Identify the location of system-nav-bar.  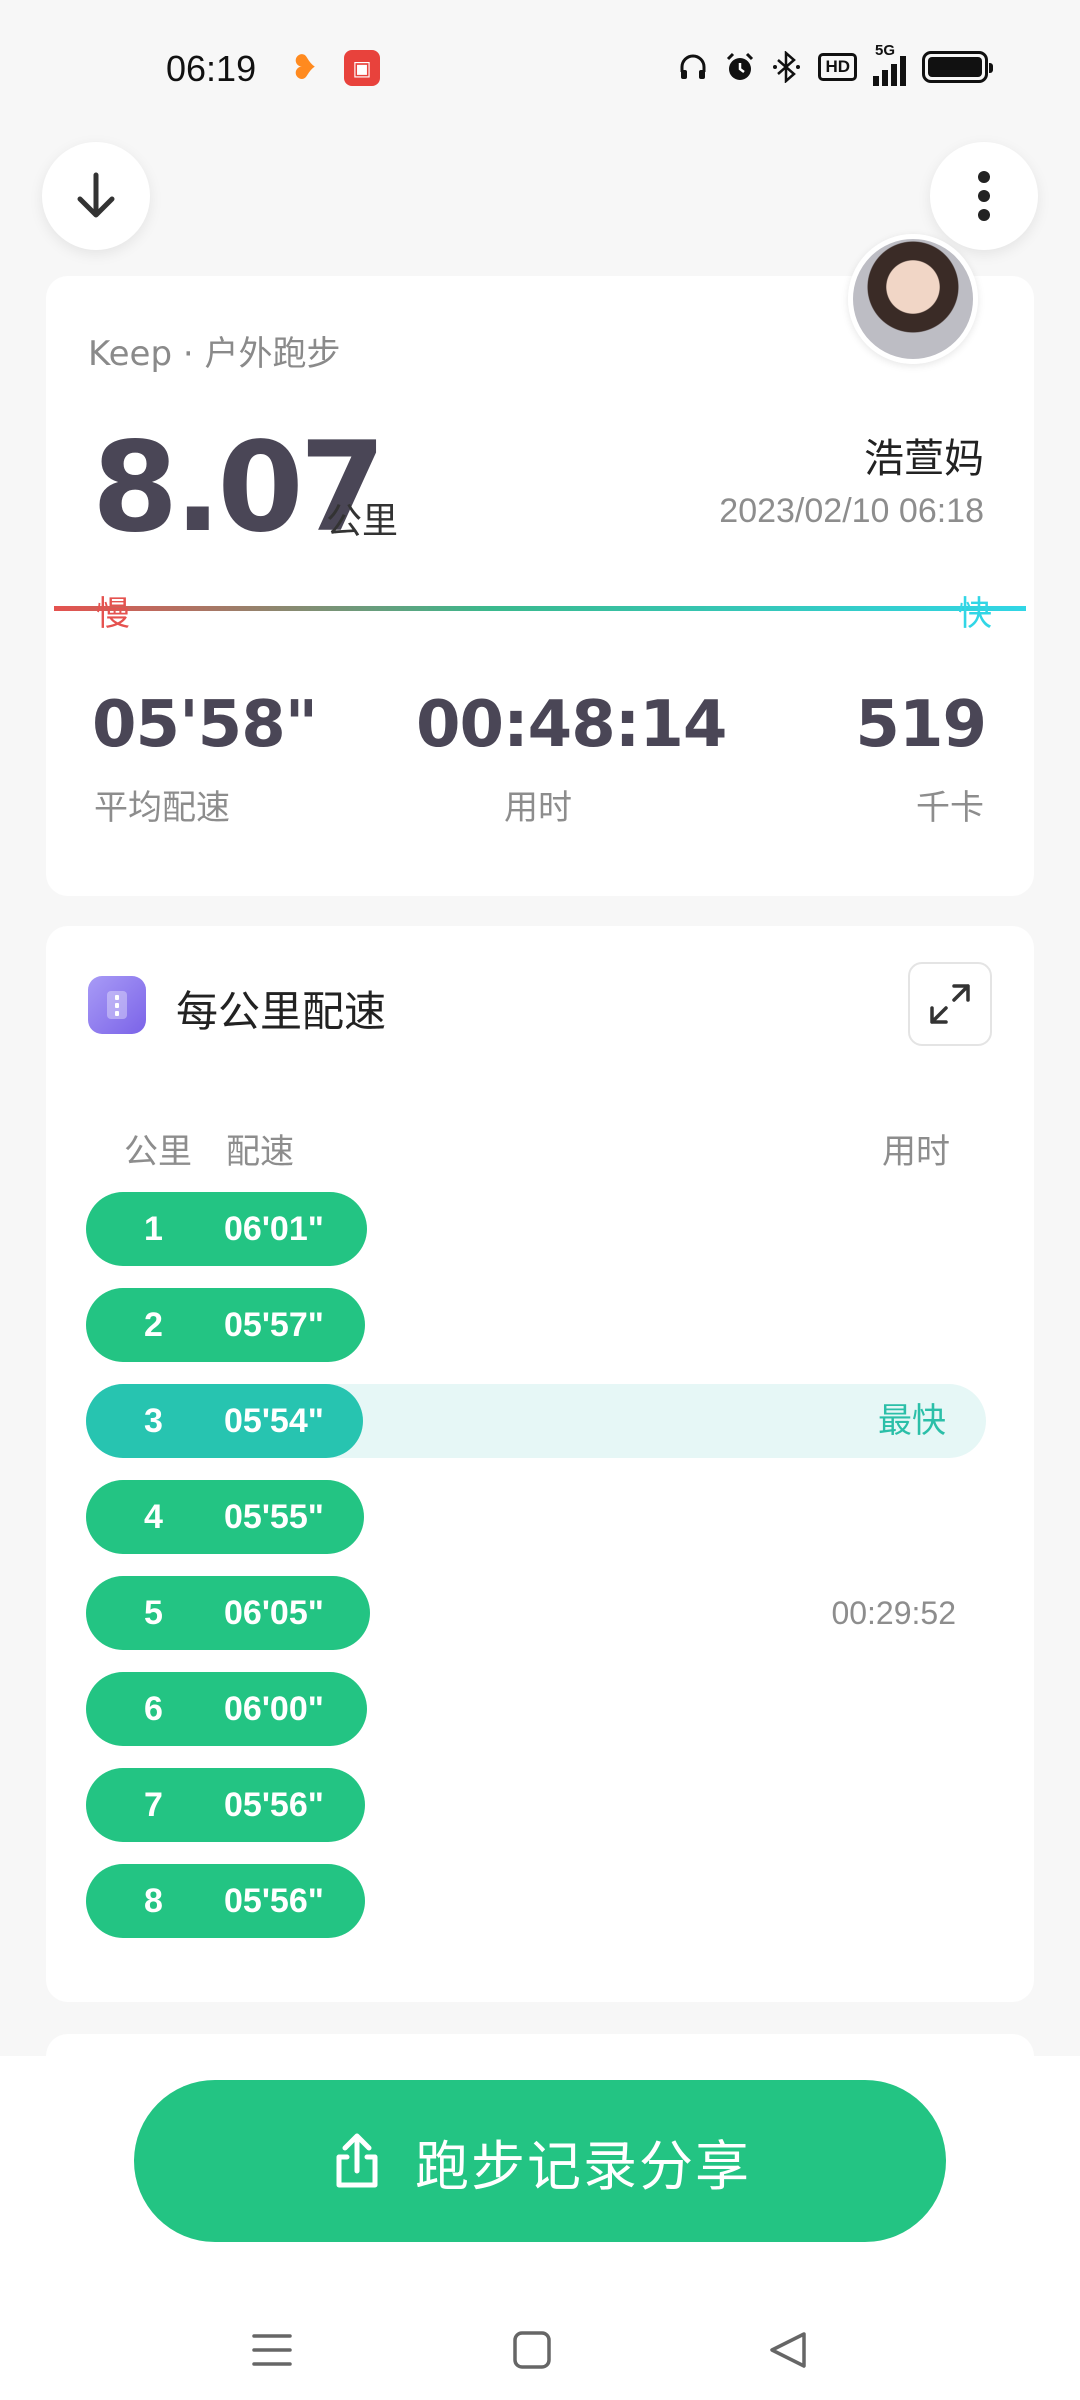
(540, 2346).